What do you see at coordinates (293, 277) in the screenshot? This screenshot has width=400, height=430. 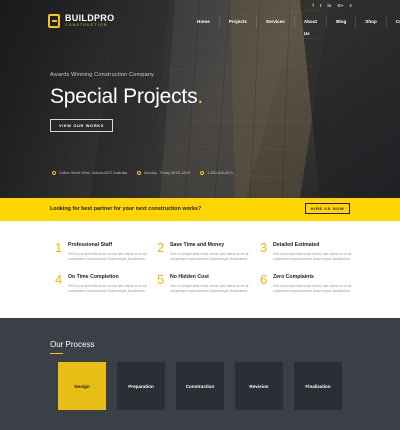 I see `feature-title: Zero Complaints` at bounding box center [293, 277].